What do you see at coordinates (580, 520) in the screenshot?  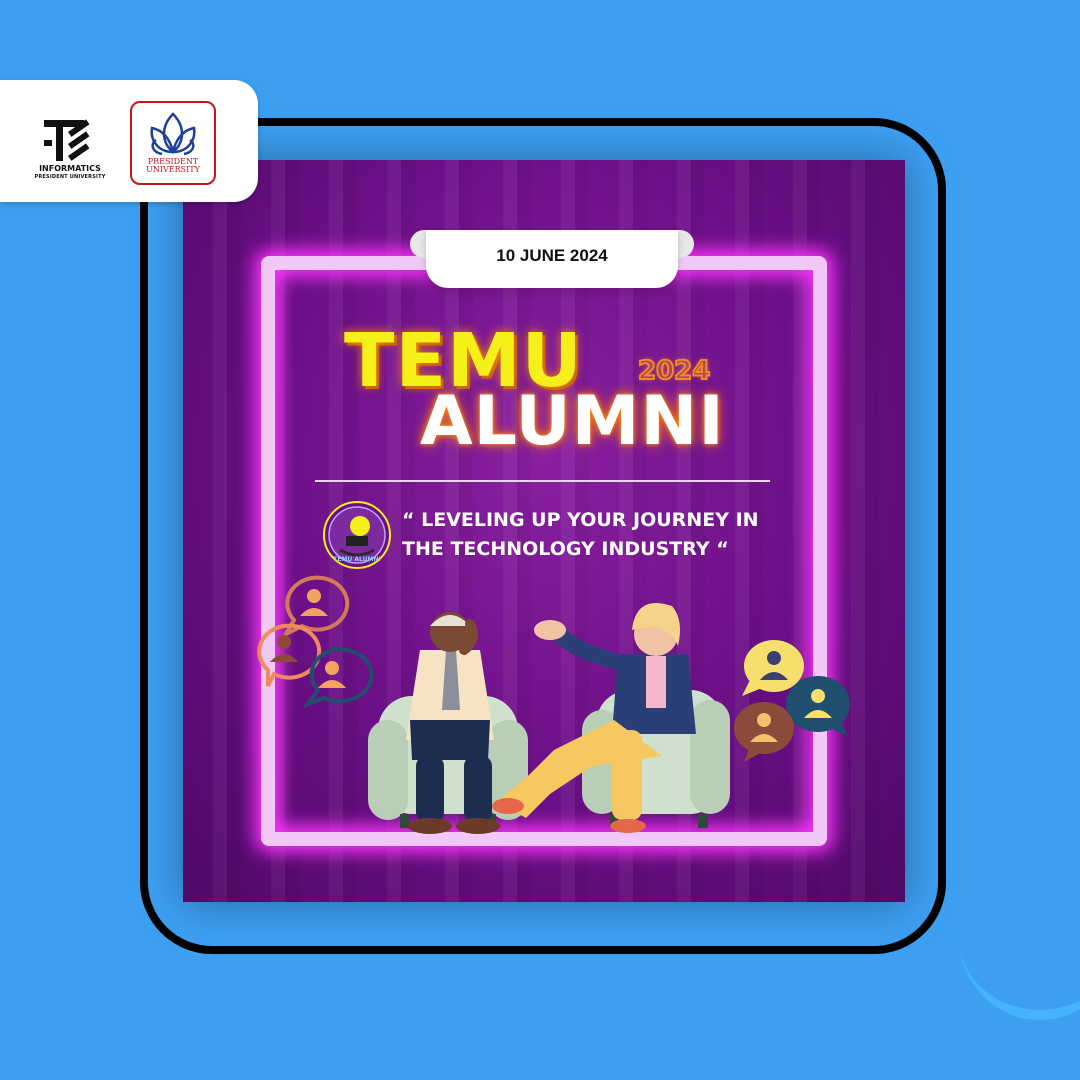 I see `tagline-line-1: “ LEVELING UP YOUR JOURNEY IN` at bounding box center [580, 520].